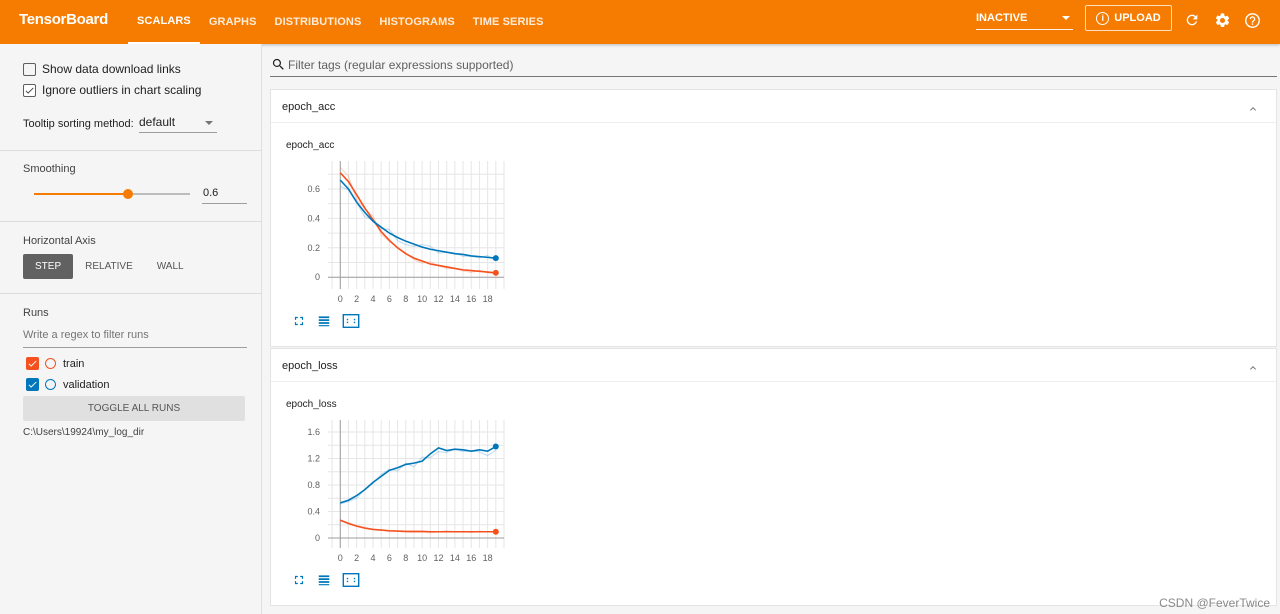 Image resolution: width=1280 pixels, height=614 pixels. Describe the element at coordinates (84, 432) in the screenshot. I see `log-dir-path: C:\Users\19924\my_log_dir` at that location.